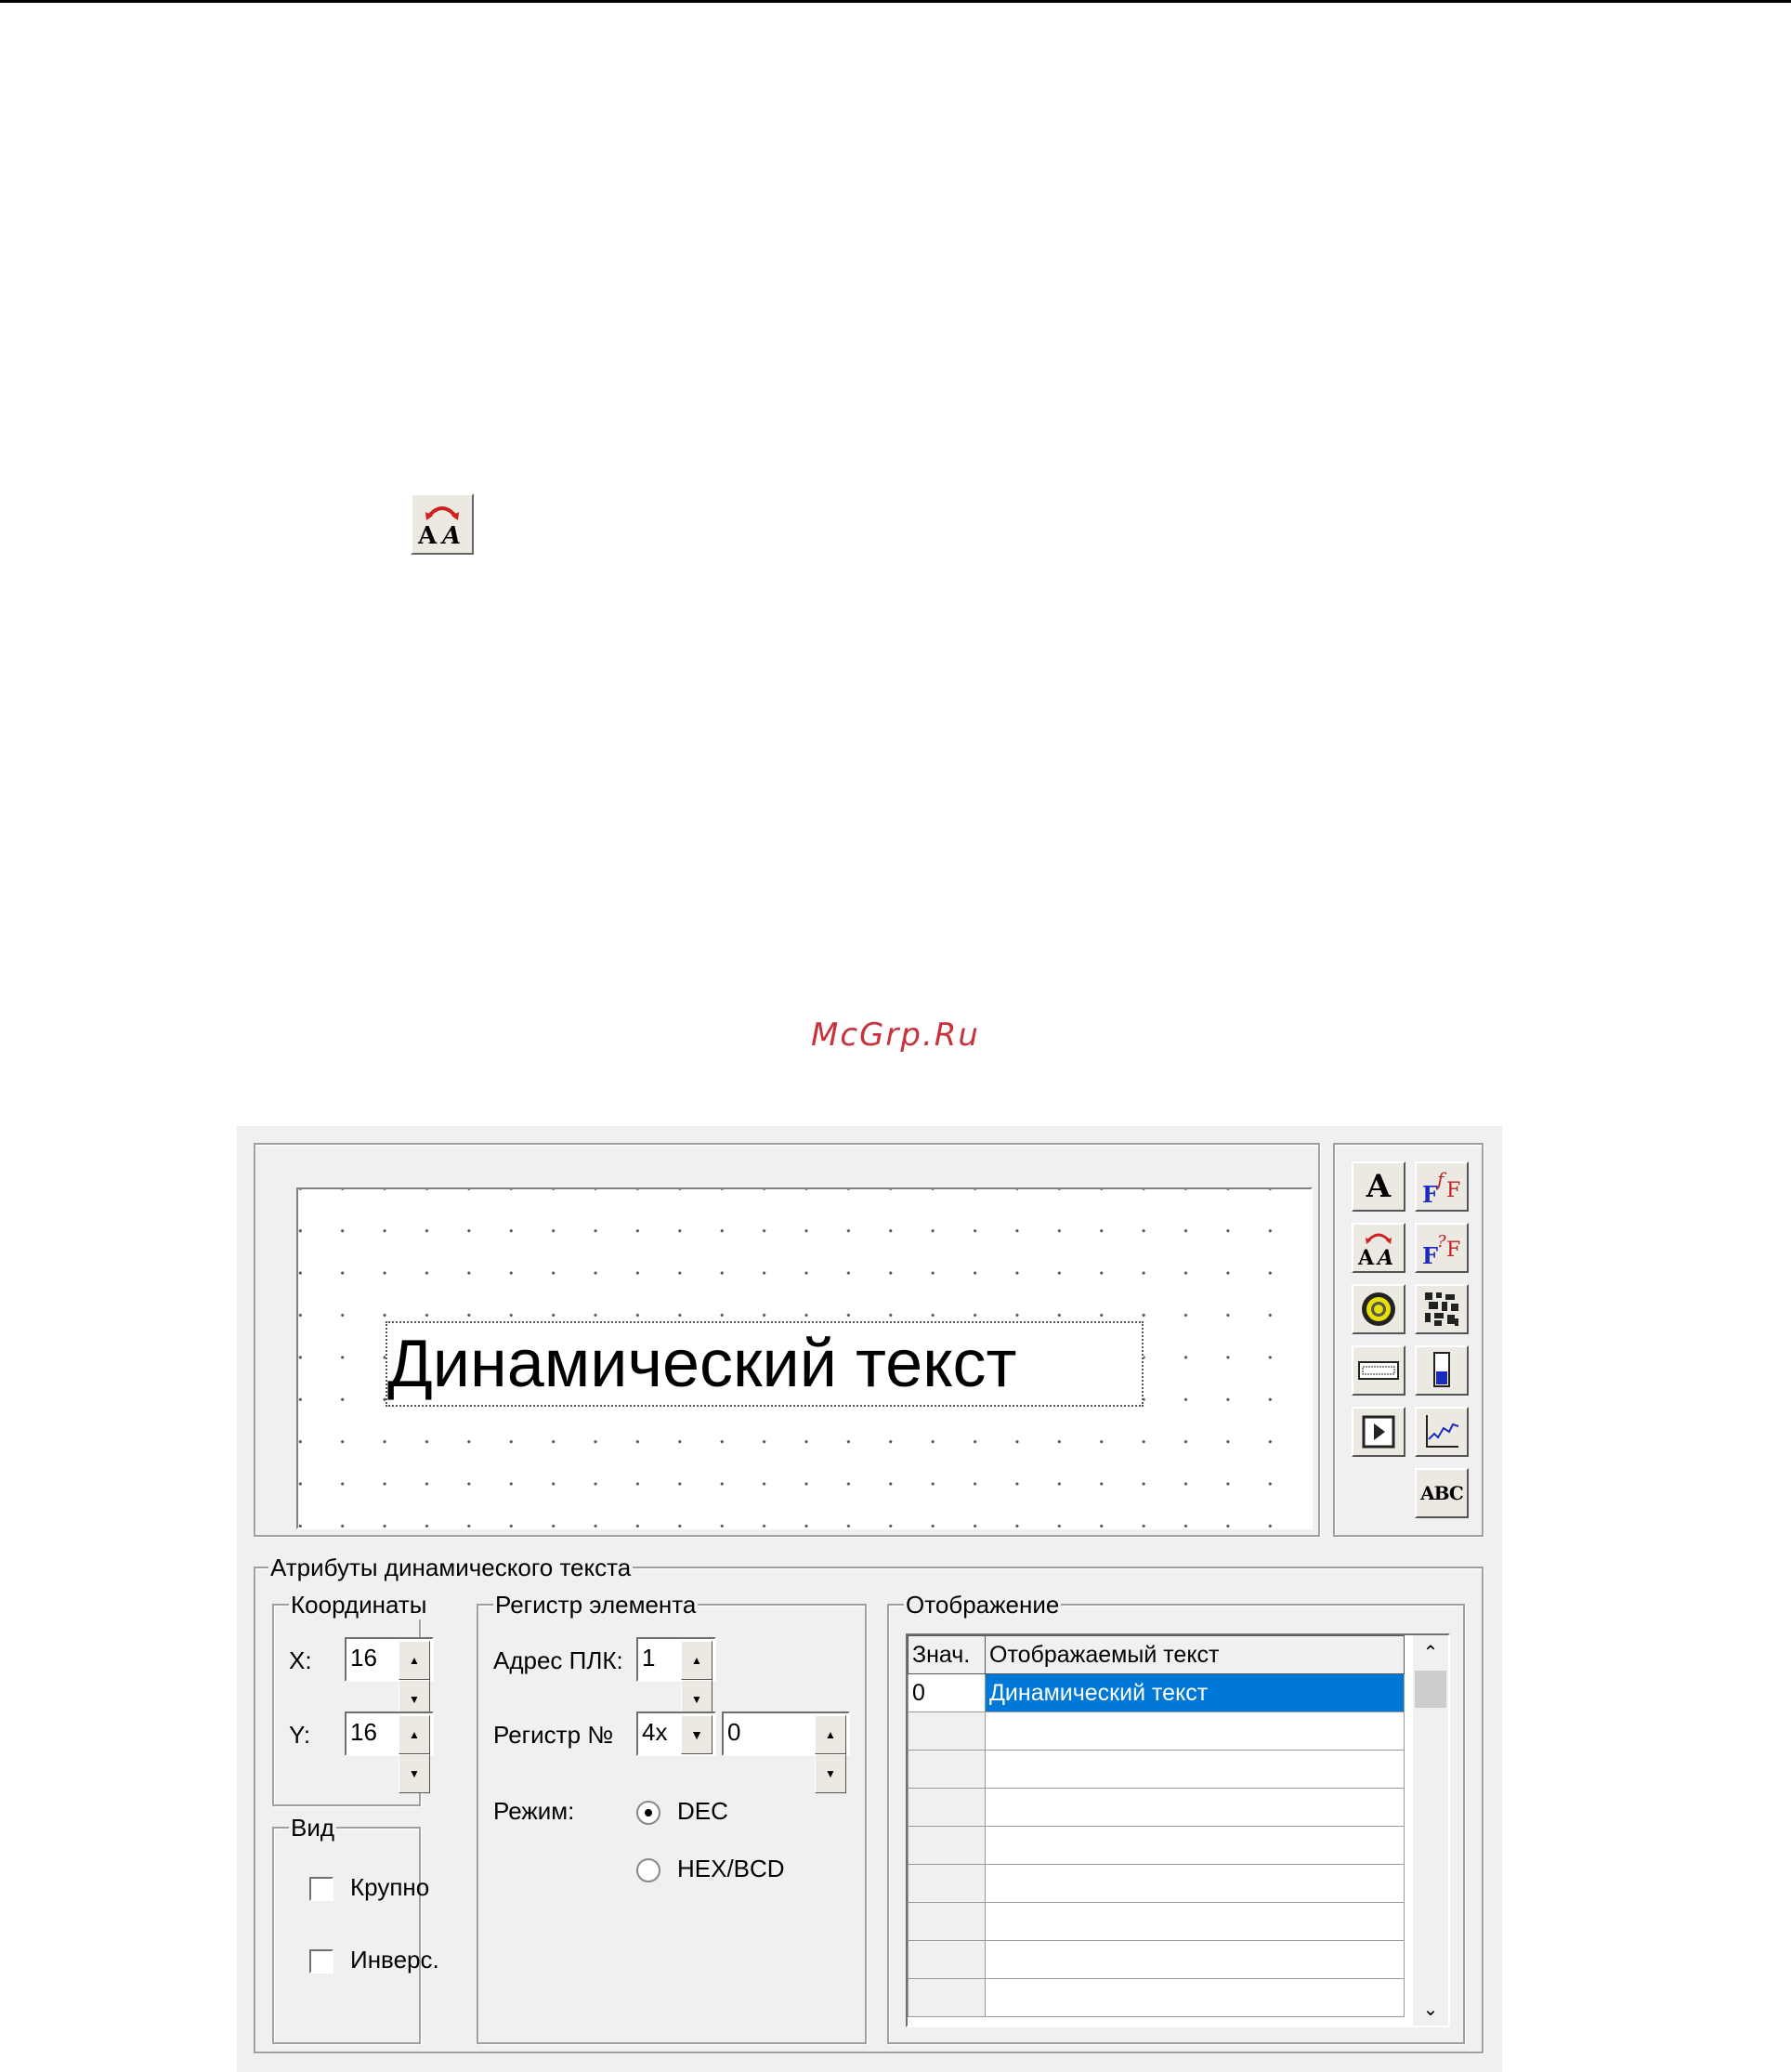 The image size is (1791, 2072). I want to click on mode-dec-label: DEC, so click(703, 1811).